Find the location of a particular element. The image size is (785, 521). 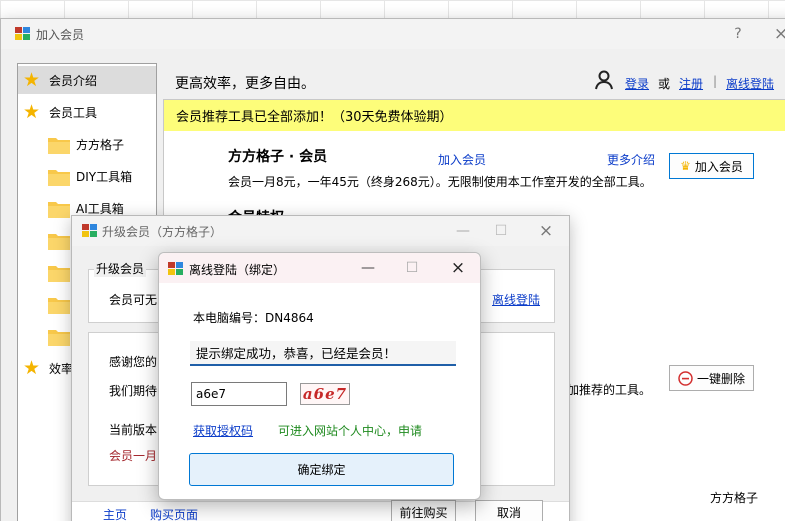

pc-number-label: 本电脑编号：DN4864 is located at coordinates (253, 318).